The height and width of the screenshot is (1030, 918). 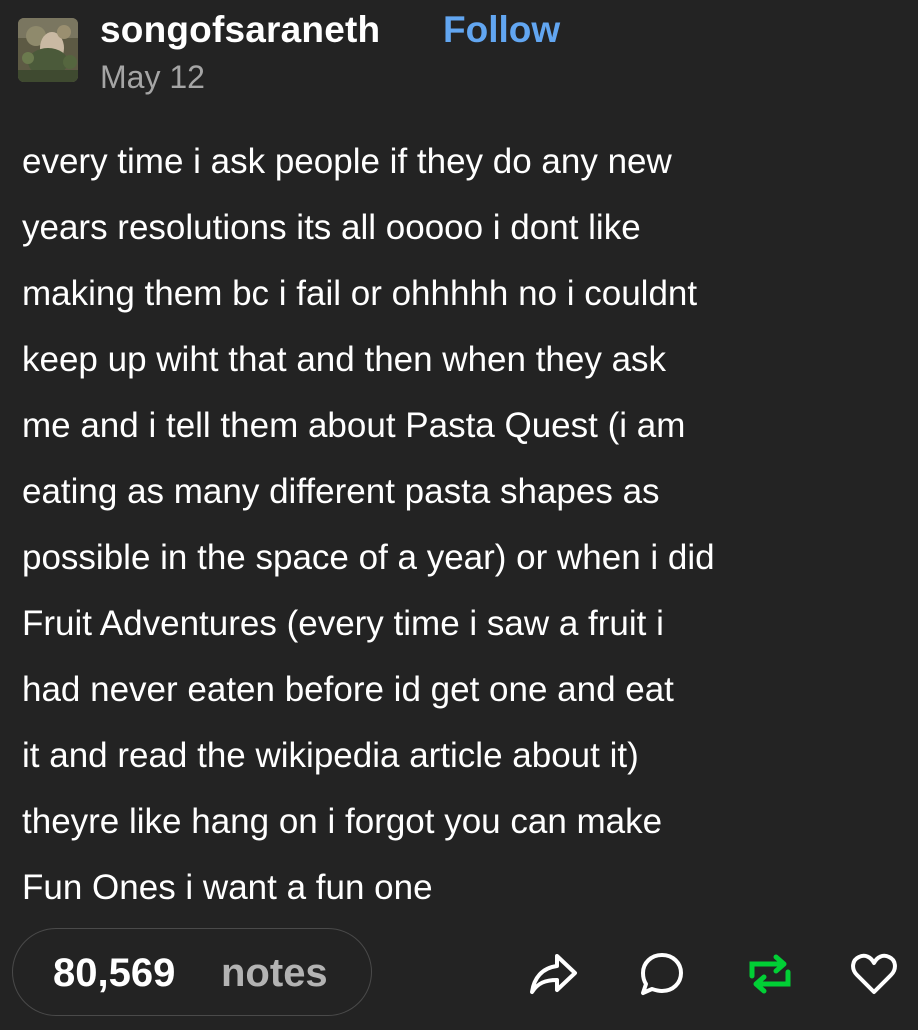 I want to click on reply-icon, so click(x=662, y=974).